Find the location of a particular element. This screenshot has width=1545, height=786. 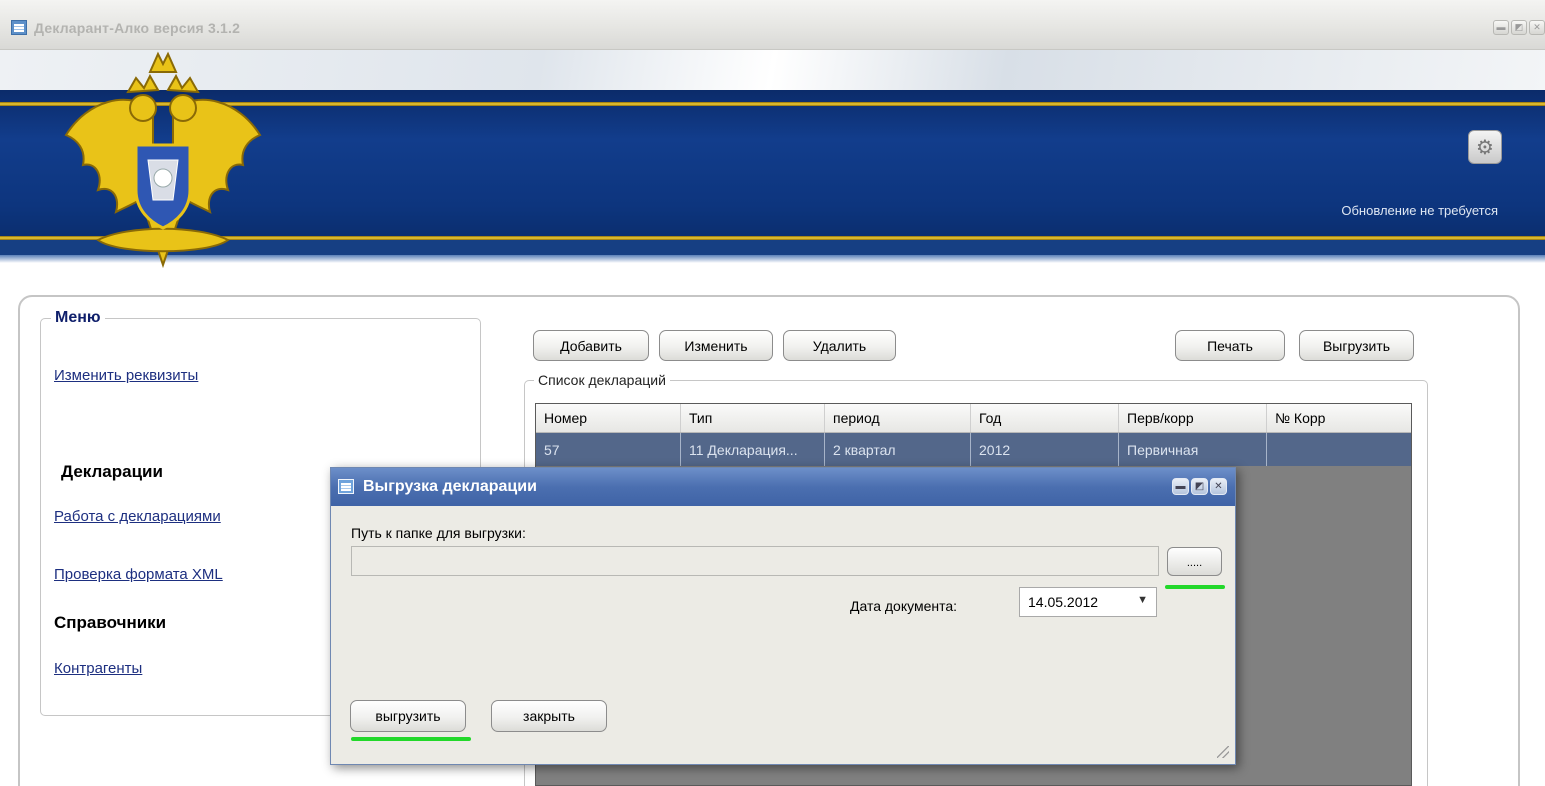

maximize-icon: ◩ is located at coordinates (1519, 27).